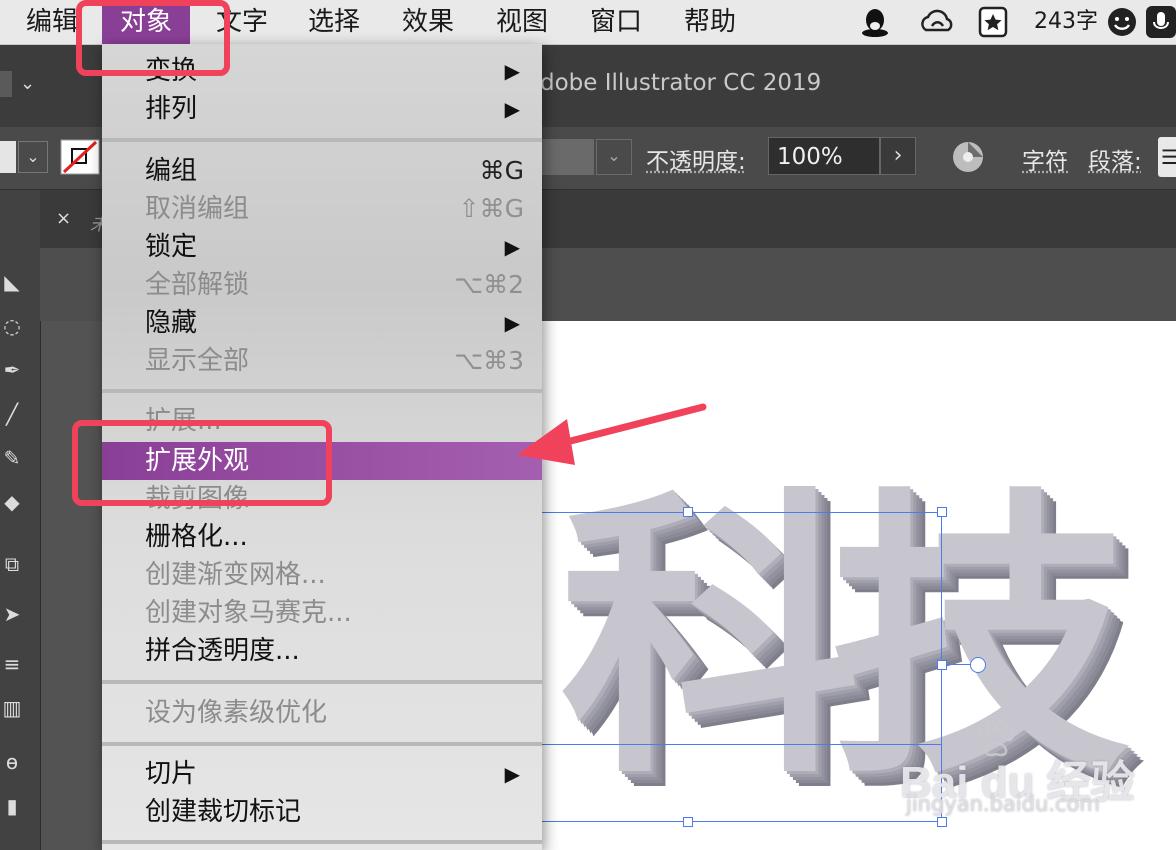 This screenshot has height=850, width=1176. Describe the element at coordinates (993, 22) in the screenshot. I see `star-app-icon` at that location.